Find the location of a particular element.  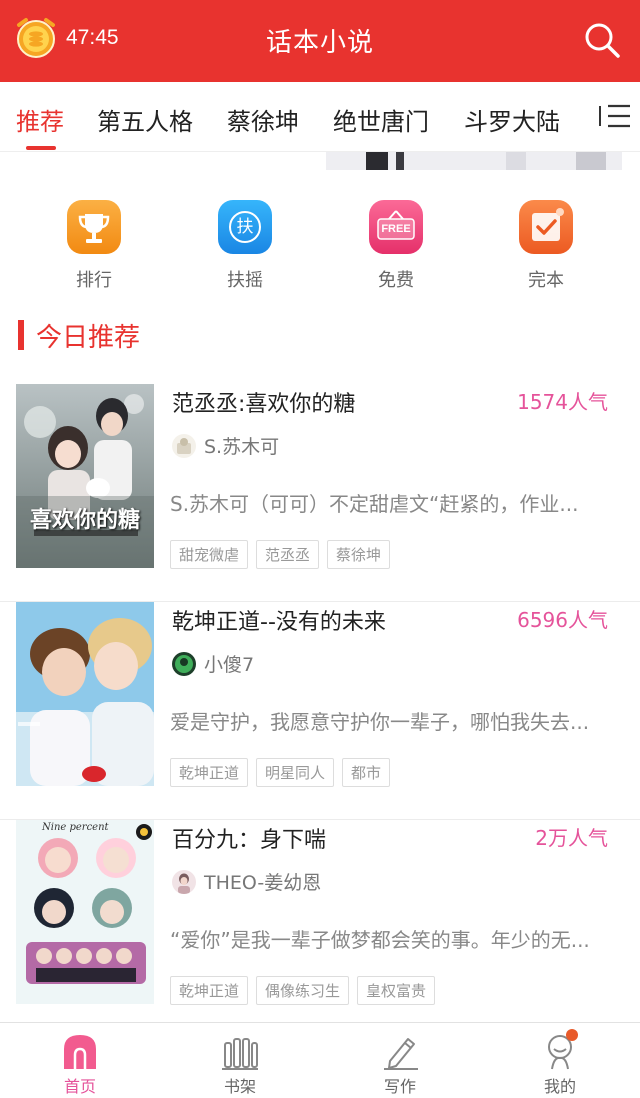

nav-home: 首页 is located at coordinates (80, 1064).